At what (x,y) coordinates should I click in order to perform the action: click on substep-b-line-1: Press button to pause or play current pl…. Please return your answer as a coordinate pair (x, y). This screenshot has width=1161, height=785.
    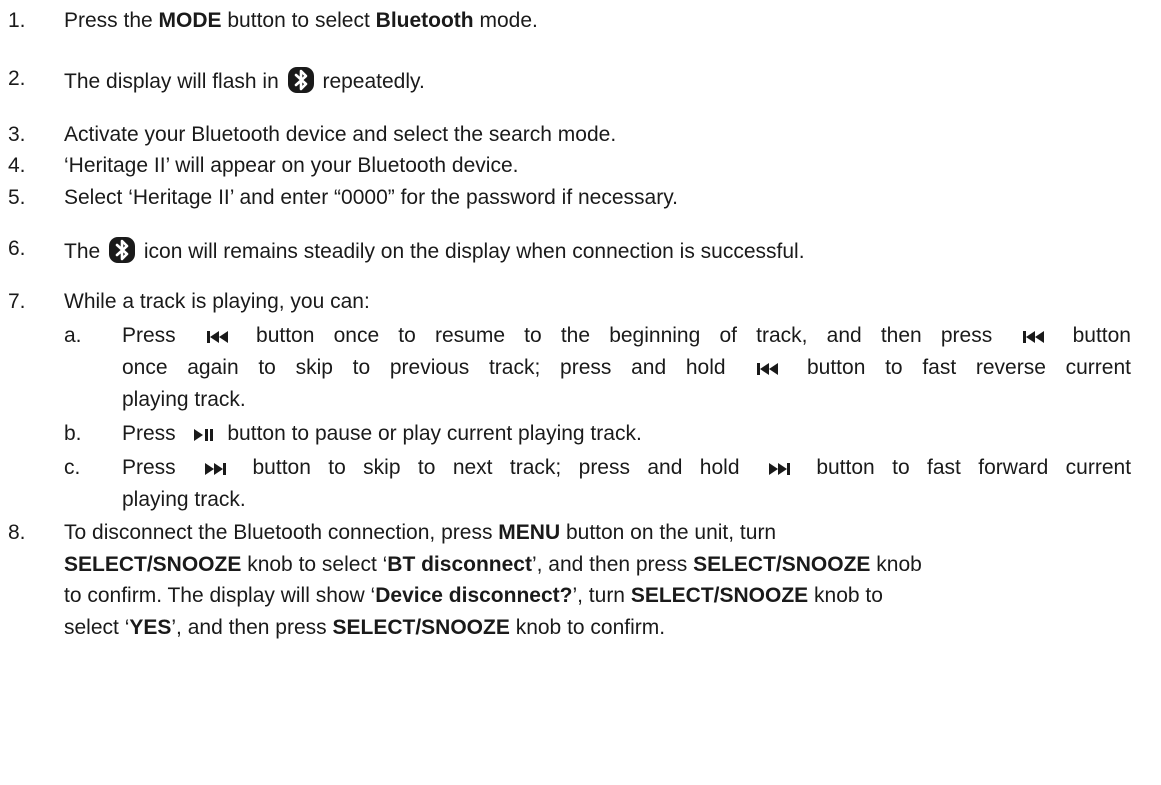
    Looking at the image, I should click on (382, 434).